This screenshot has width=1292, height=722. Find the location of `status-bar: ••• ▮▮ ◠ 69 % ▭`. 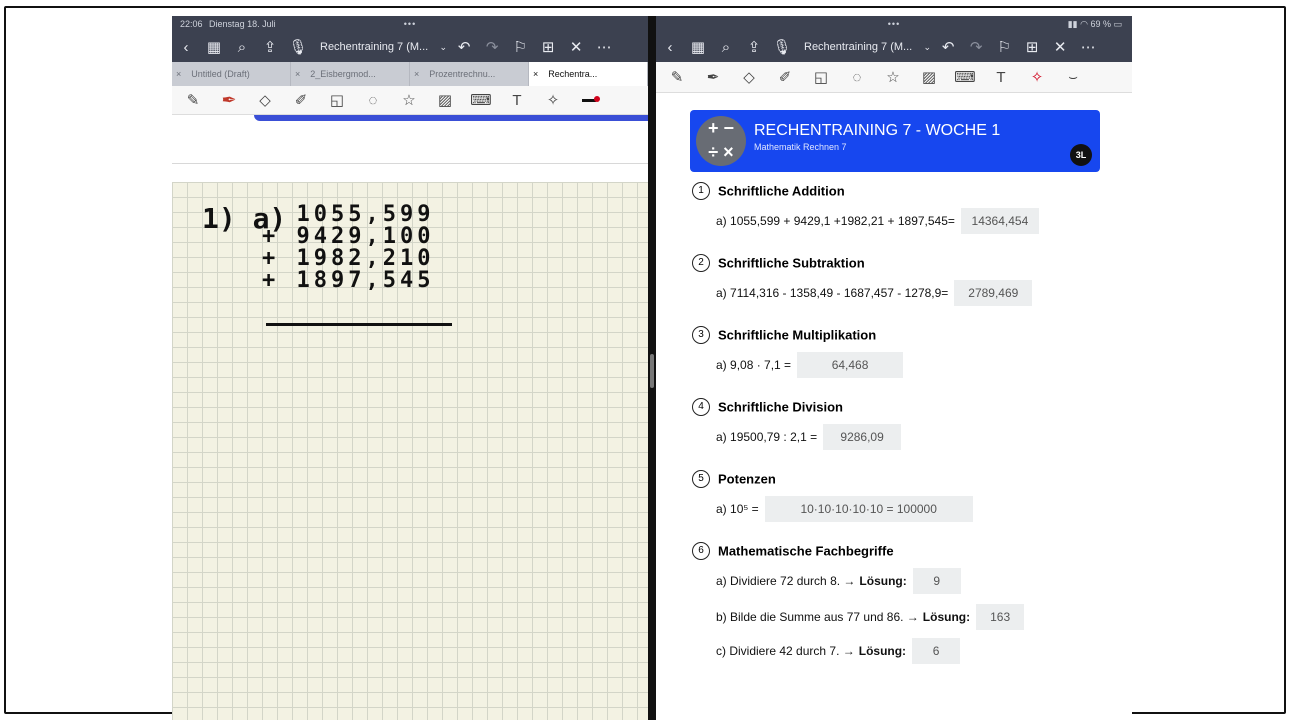

status-bar: ••• ▮▮ ◠ 69 % ▭ is located at coordinates (894, 24).